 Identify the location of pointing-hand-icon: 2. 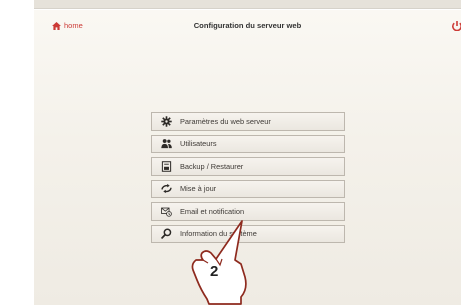
(219, 262).